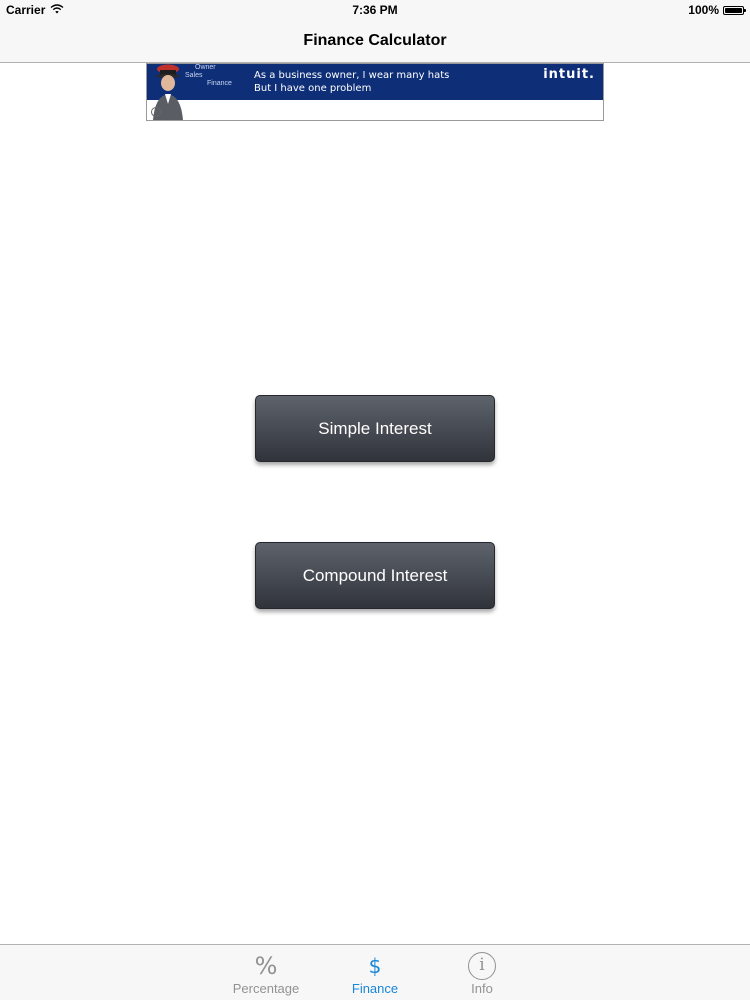 Image resolution: width=750 pixels, height=1000 pixels. I want to click on ad-hat-label-finance: Finance, so click(219, 83).